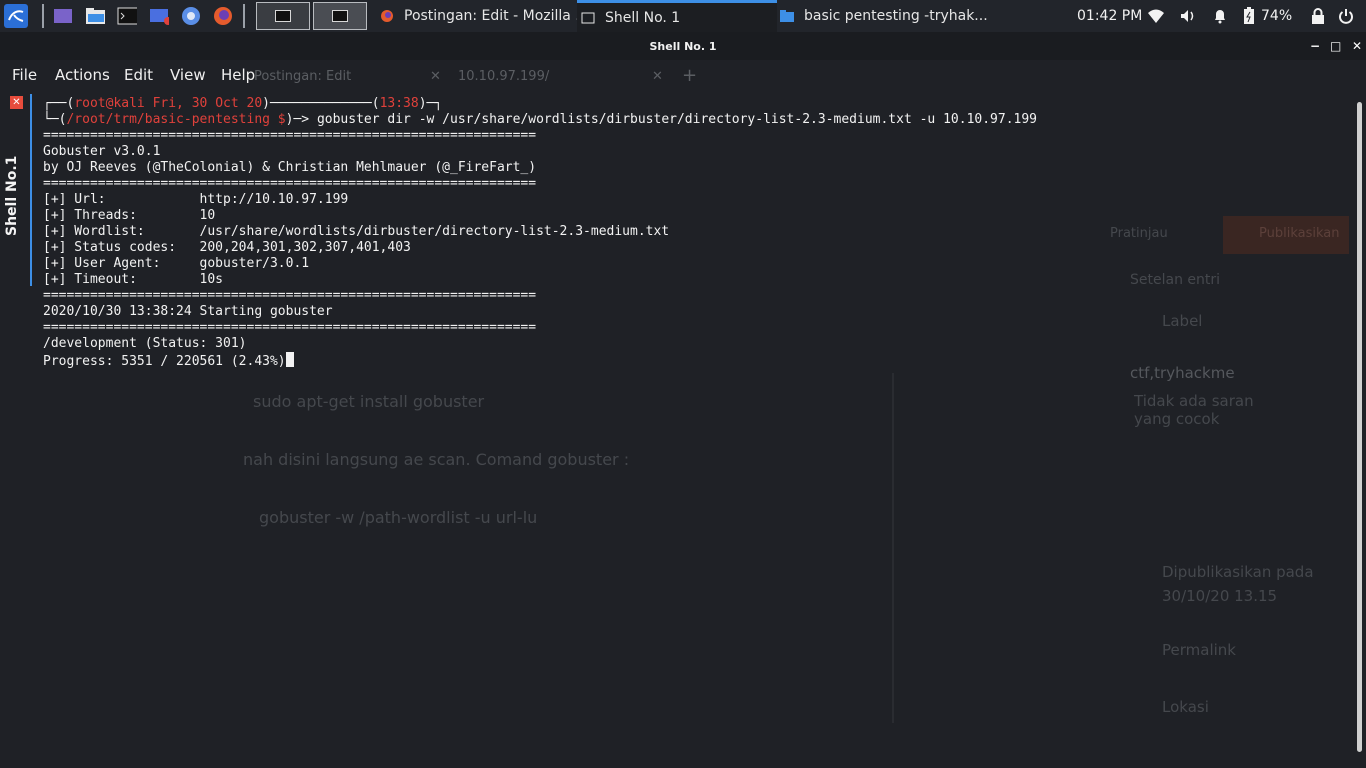  I want to click on prompt-box-corner: └─(, so click(55, 119).